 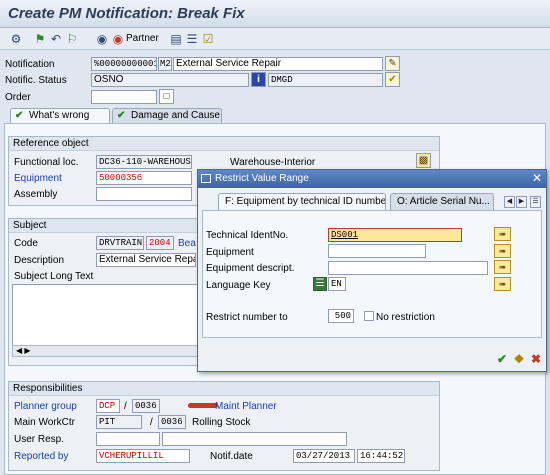 What do you see at coordinates (258, 79) in the screenshot?
I see `info-icon: i` at bounding box center [258, 79].